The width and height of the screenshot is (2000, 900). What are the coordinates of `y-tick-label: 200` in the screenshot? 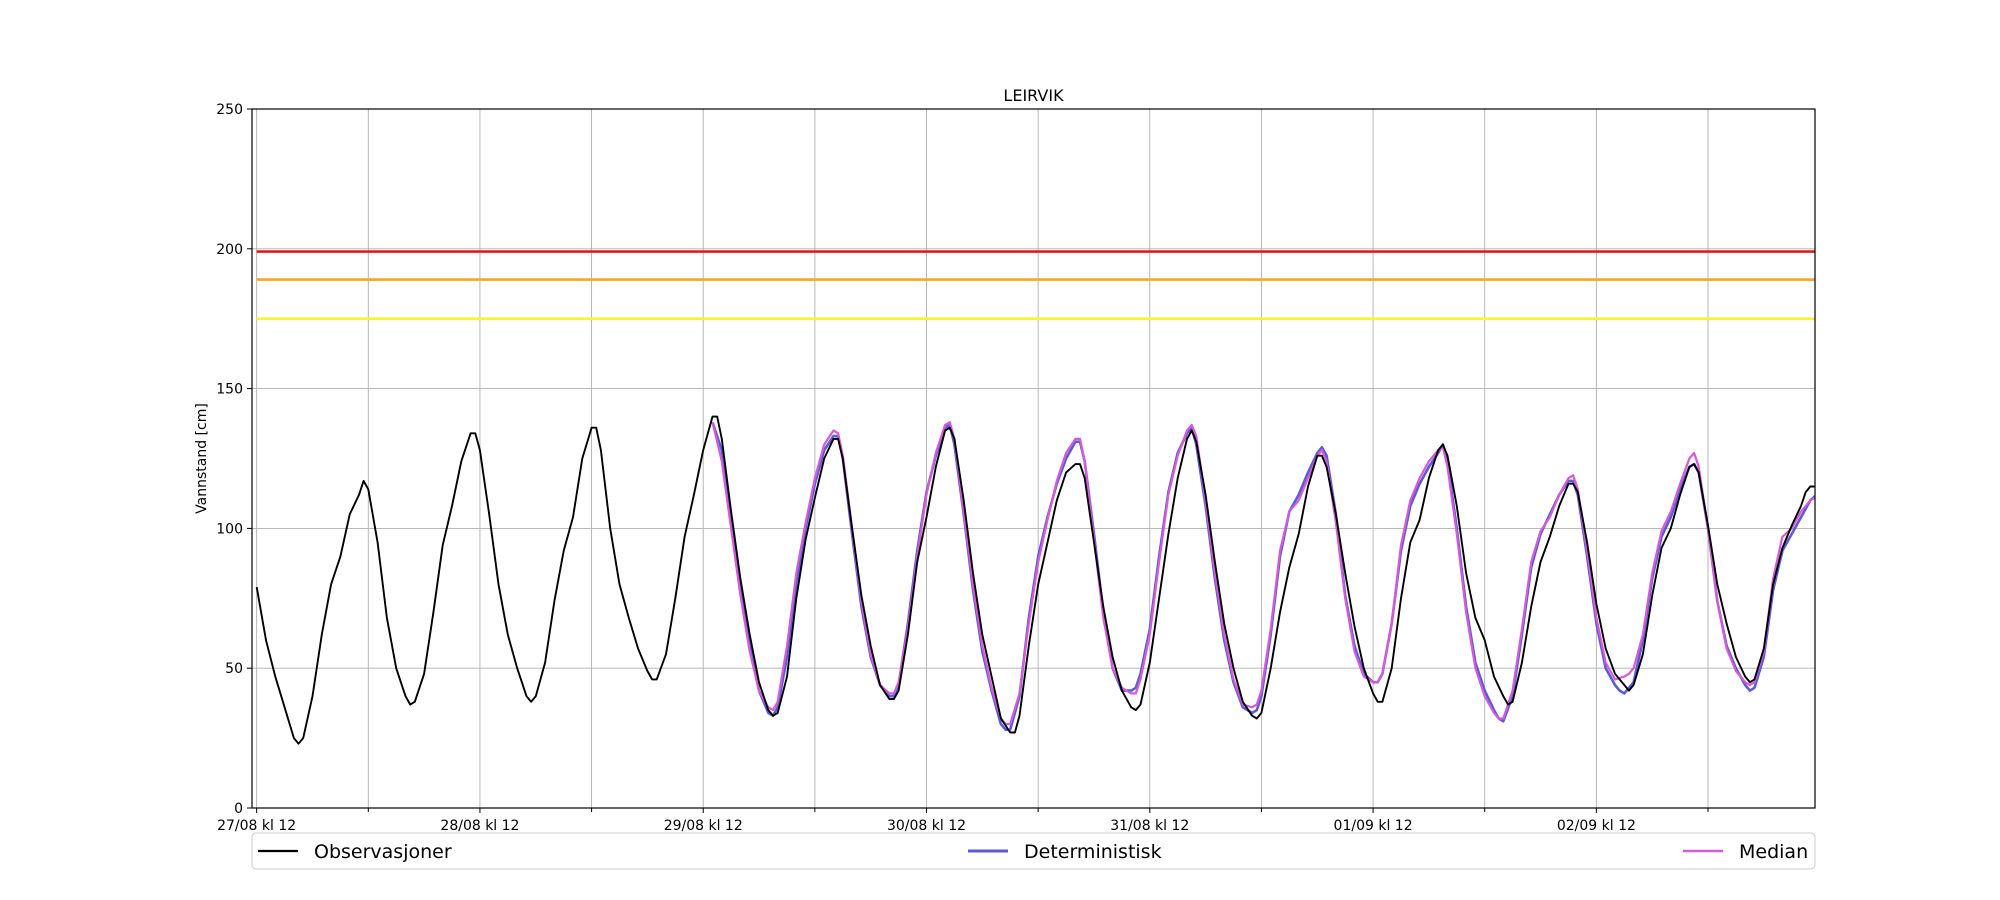 It's located at (229, 250).